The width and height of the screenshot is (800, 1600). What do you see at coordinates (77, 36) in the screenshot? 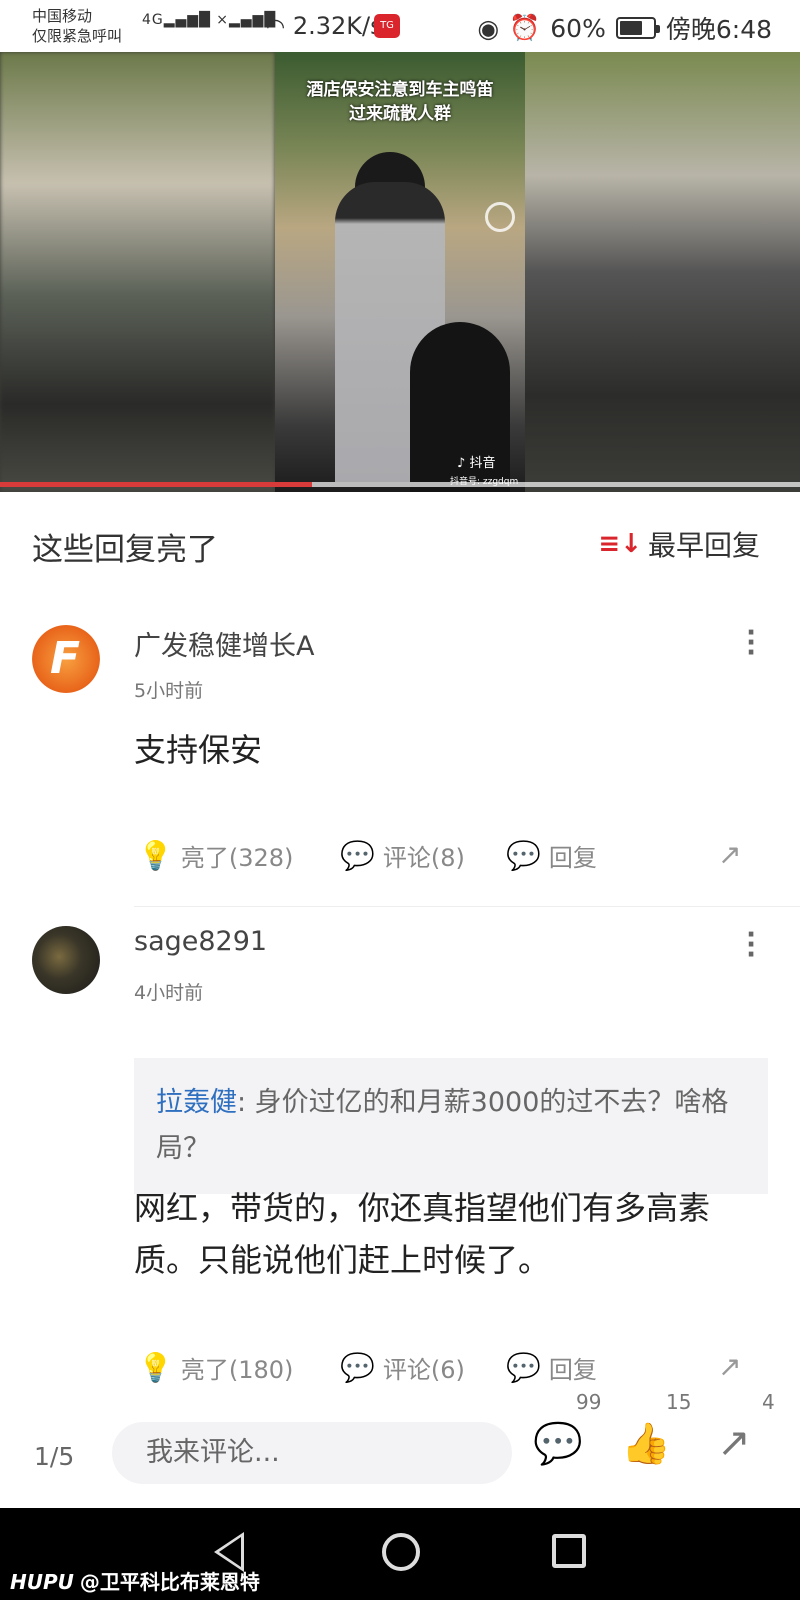
I see `carrier-sub: 仅限紧急呼叫` at bounding box center [77, 36].